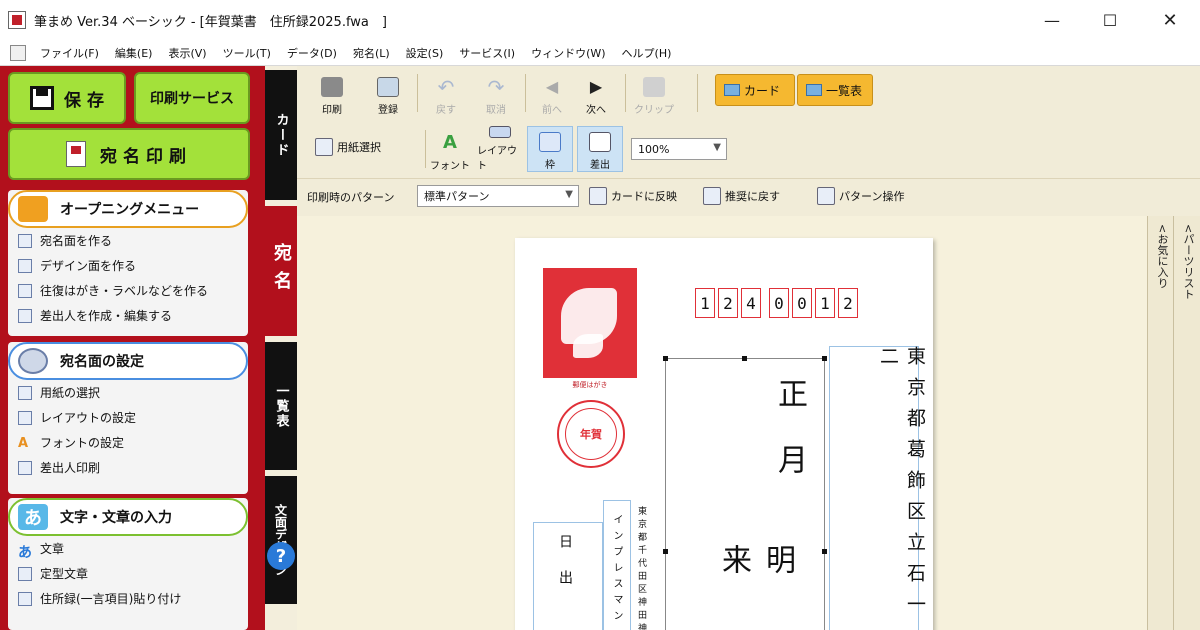 Image resolution: width=1200 pixels, height=630 pixels. What do you see at coordinates (697, 93) in the screenshot?
I see `toolbar-separator` at bounding box center [697, 93].